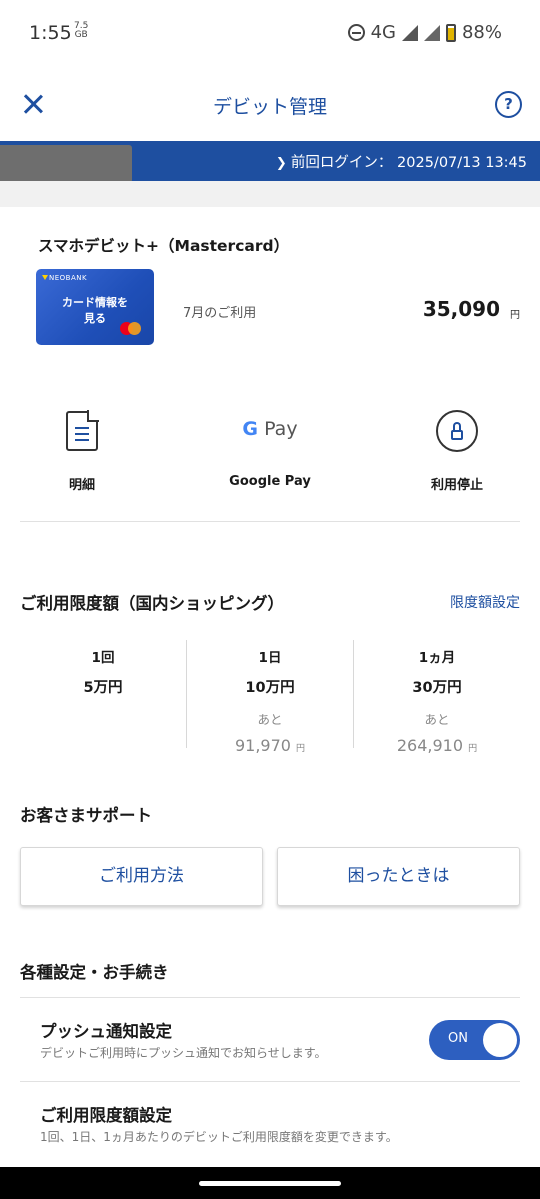  I want to click on help-icon: ?, so click(508, 104).